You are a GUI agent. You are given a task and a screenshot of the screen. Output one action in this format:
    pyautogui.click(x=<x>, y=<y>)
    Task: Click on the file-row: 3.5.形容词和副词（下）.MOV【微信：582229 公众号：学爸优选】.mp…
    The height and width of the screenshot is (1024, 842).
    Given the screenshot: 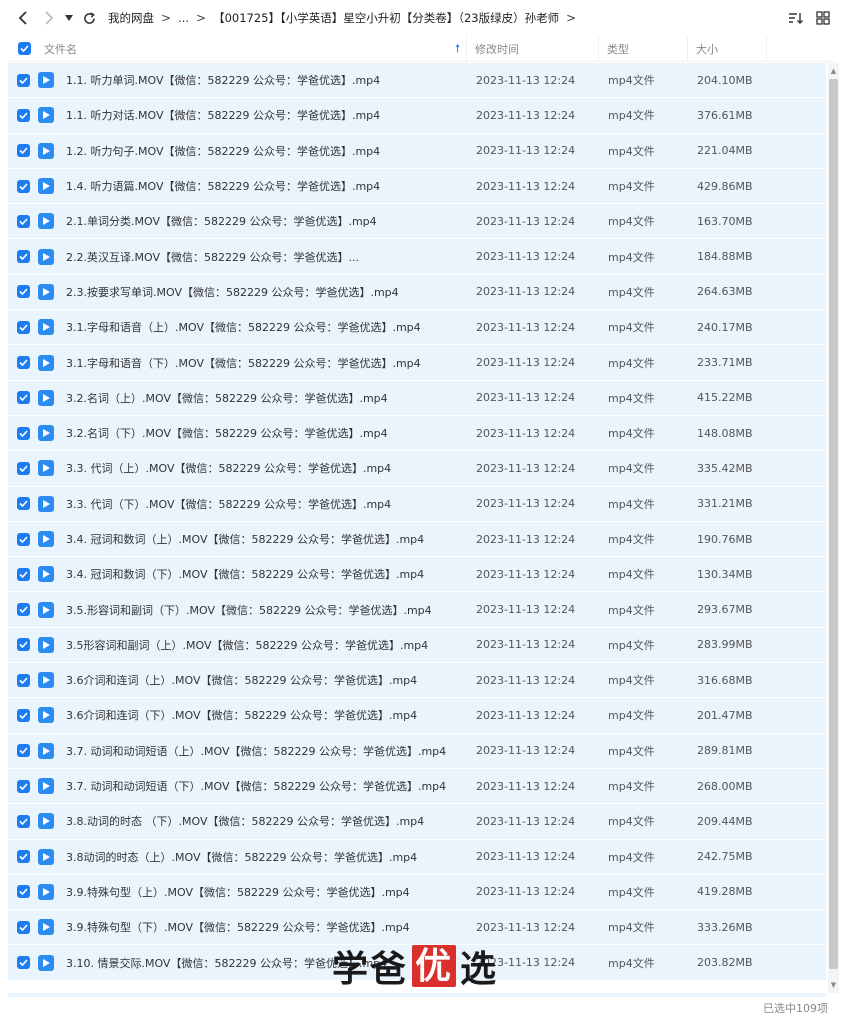 What is the action you would take?
    pyautogui.click(x=417, y=609)
    